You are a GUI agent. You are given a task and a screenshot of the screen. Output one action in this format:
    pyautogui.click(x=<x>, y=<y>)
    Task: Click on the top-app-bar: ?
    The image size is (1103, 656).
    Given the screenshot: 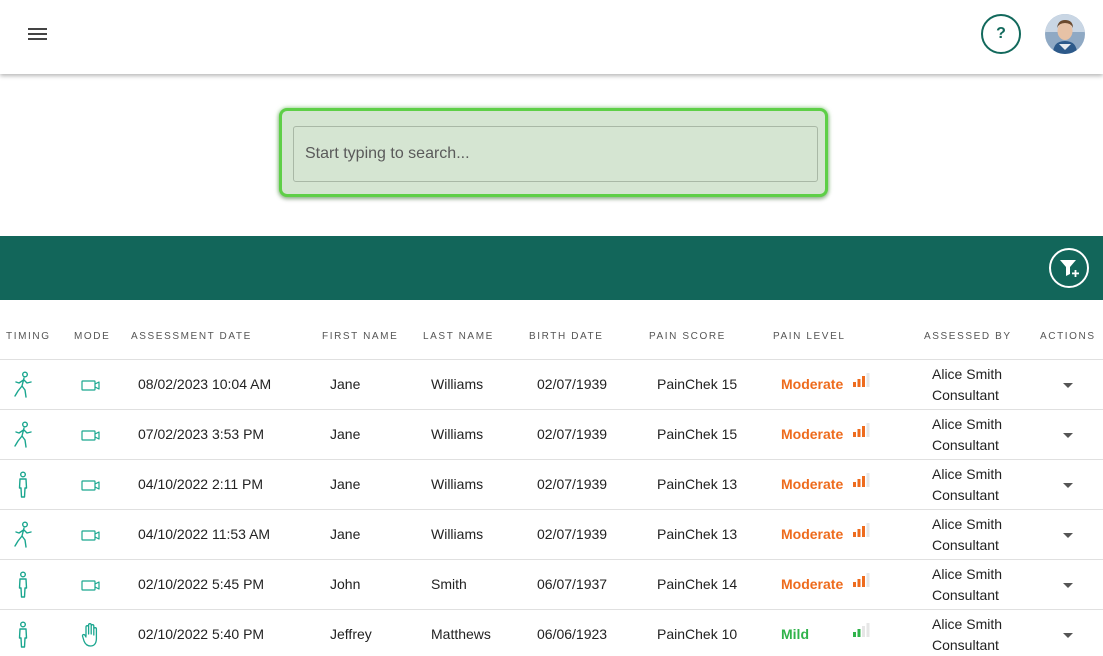 What is the action you would take?
    pyautogui.click(x=551, y=37)
    